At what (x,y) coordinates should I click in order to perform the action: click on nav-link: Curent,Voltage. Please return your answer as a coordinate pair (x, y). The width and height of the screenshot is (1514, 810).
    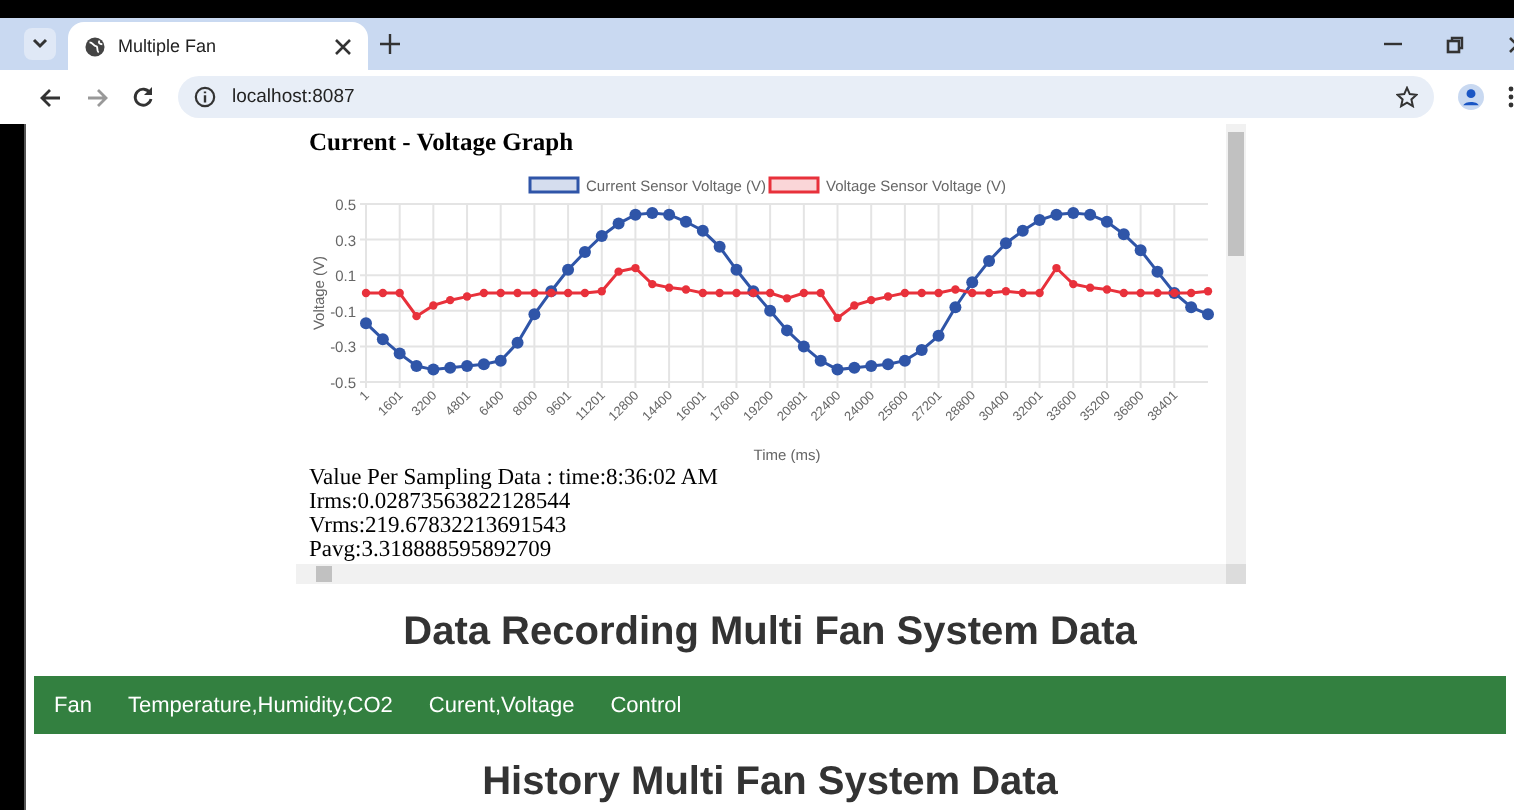
    Looking at the image, I should click on (501, 705).